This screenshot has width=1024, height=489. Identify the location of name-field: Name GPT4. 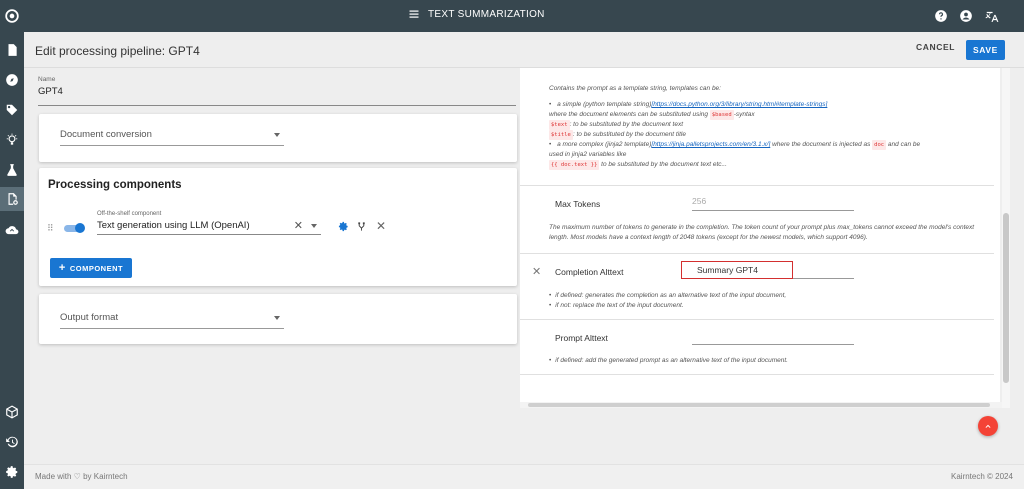
(277, 91).